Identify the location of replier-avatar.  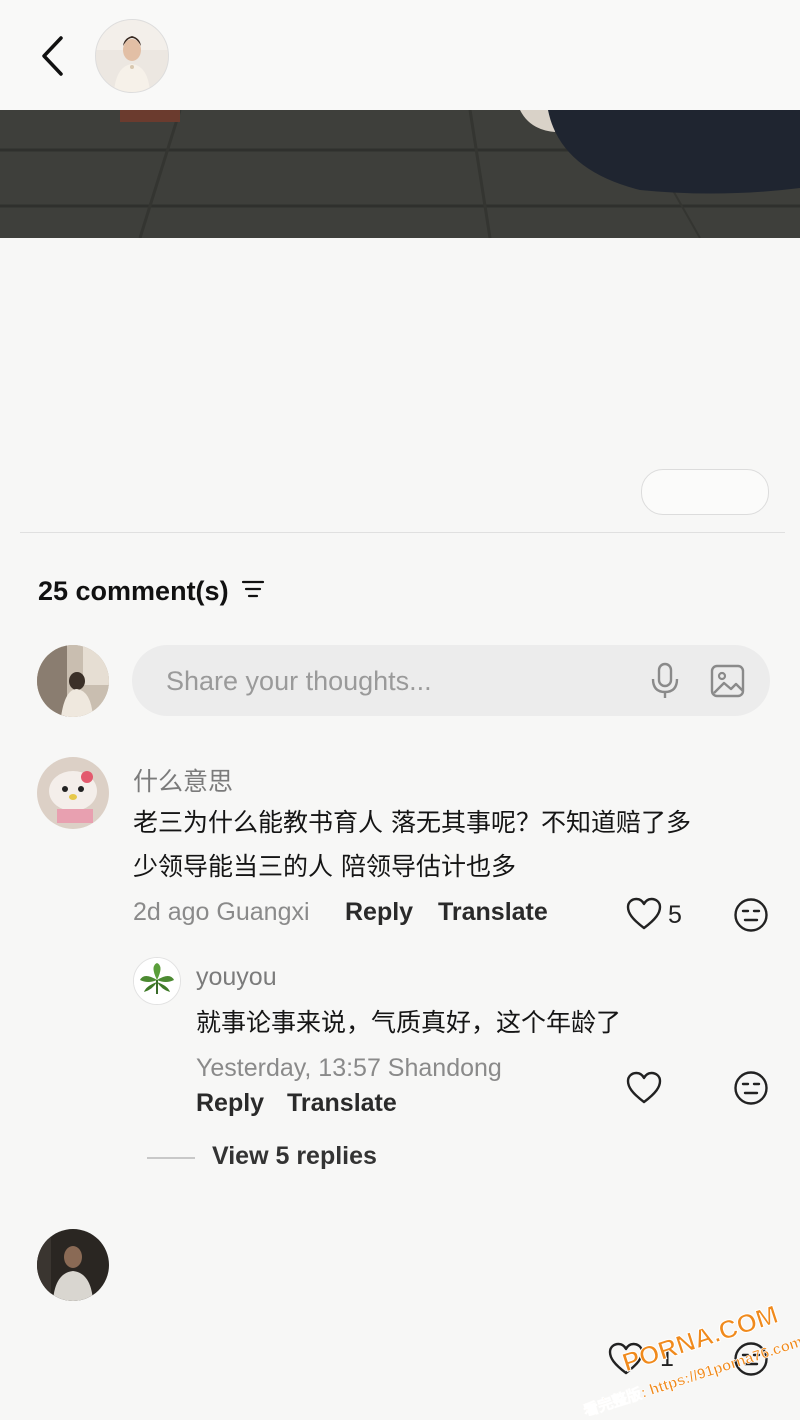
(157, 981).